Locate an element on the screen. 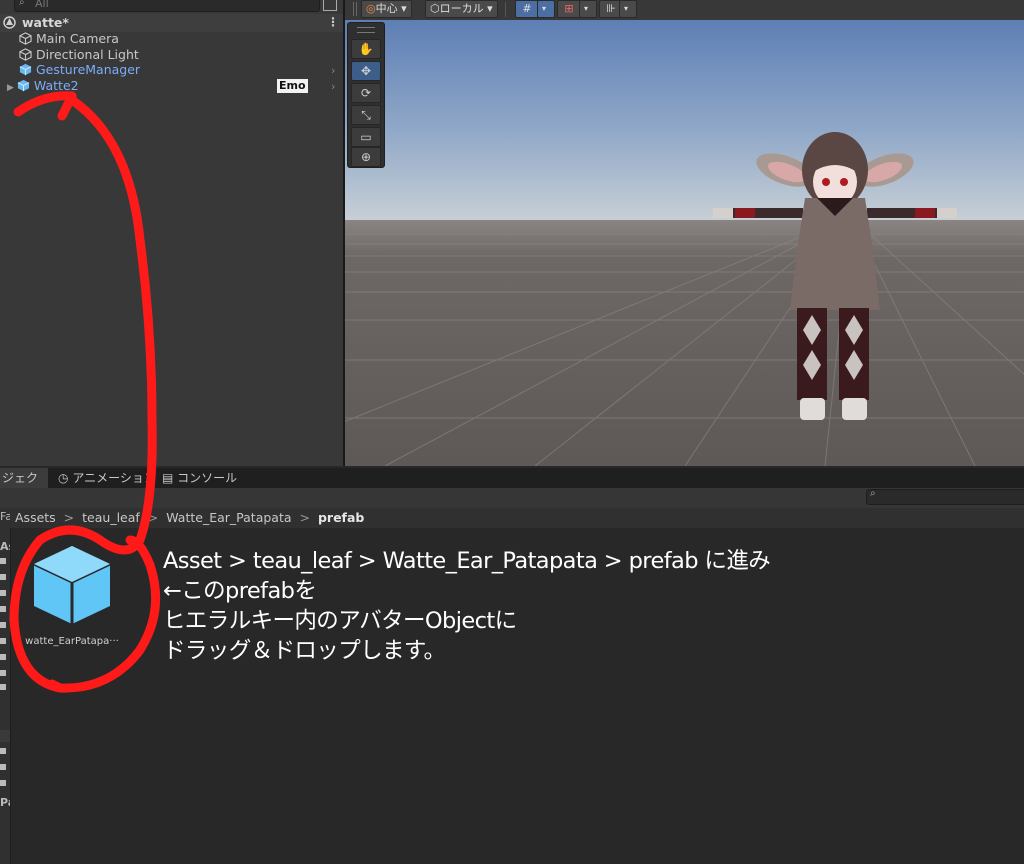  scene-visibility-icon is located at coordinates (330, 5).